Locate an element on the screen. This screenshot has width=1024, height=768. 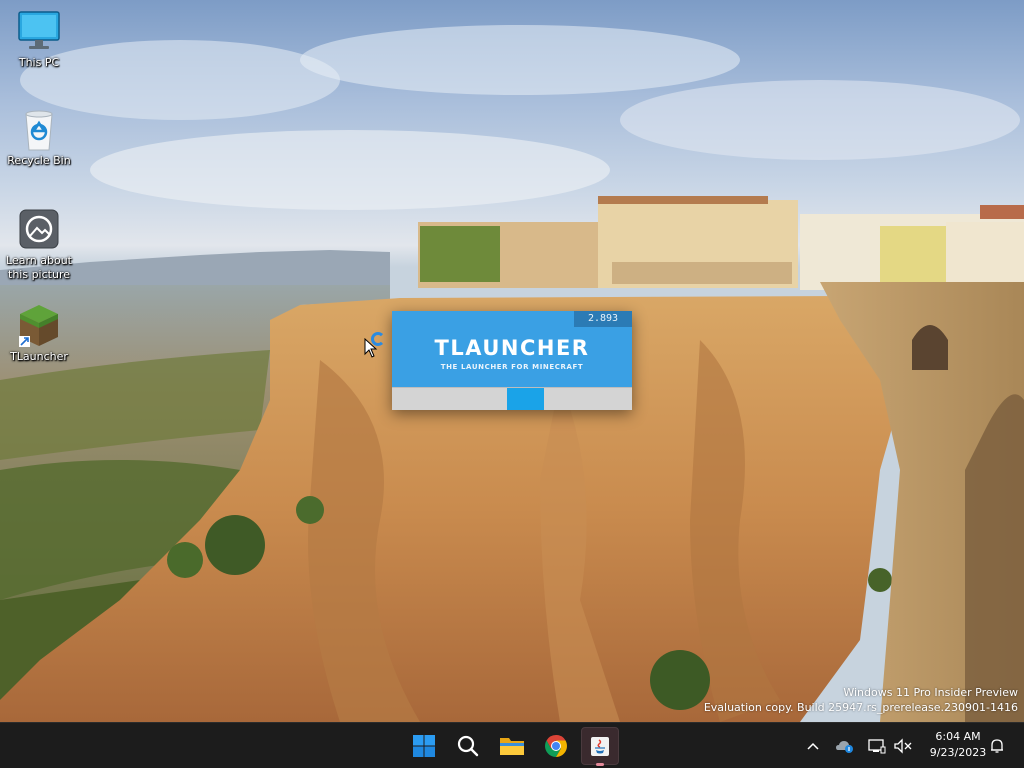
recycle-bin-shortcut: Recycle Bin is located at coordinates (39, 140).